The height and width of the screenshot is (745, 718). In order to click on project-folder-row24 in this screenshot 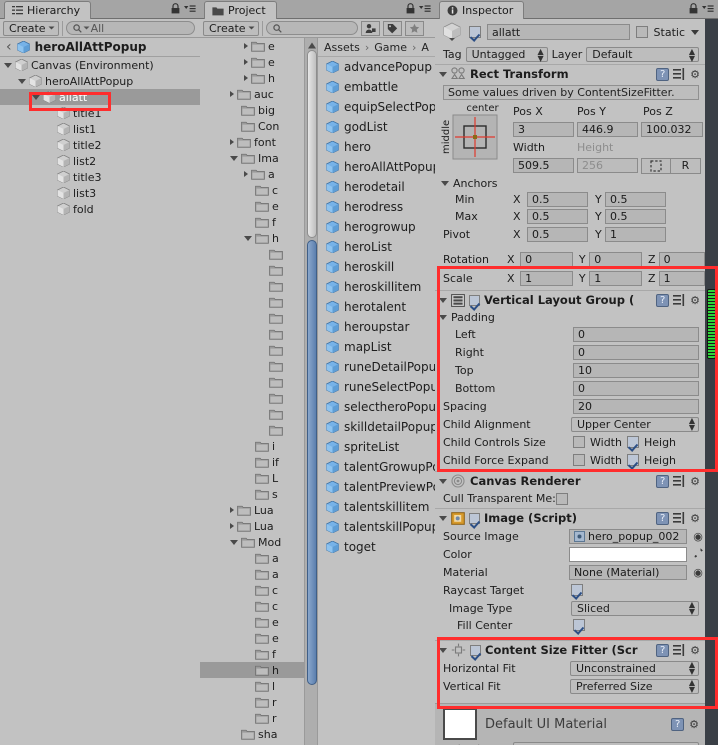, I will do `click(252, 430)`.